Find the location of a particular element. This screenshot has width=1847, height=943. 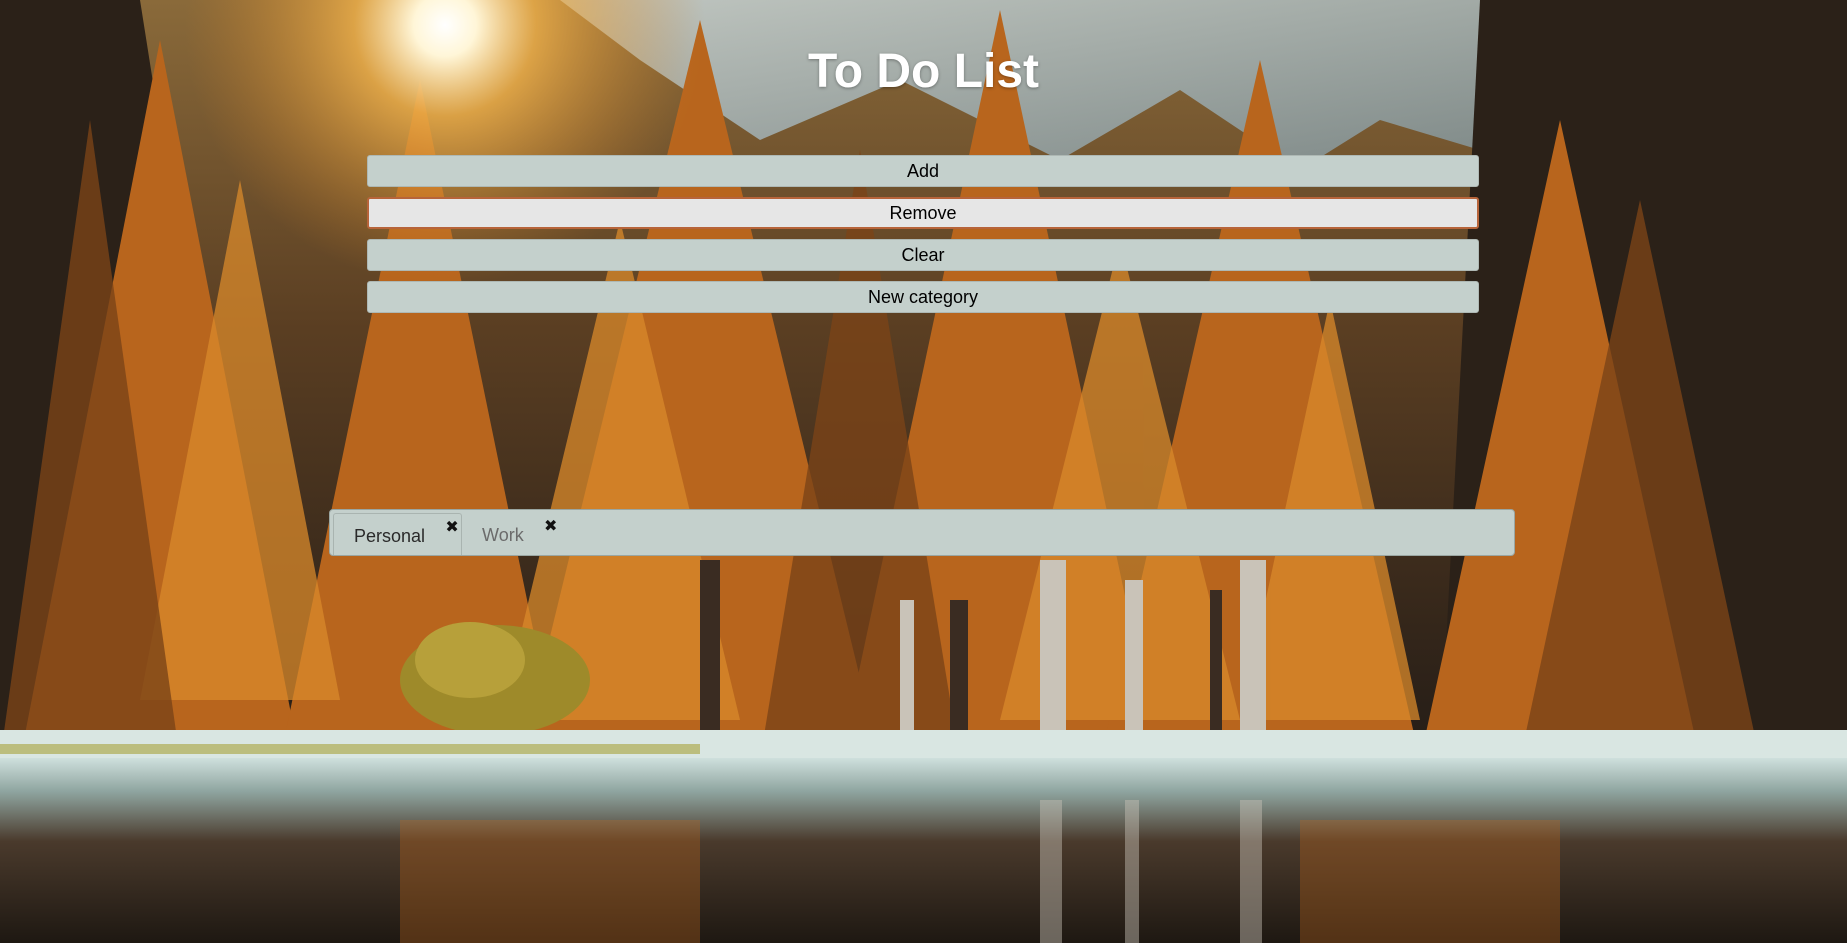

tab-label: Work is located at coordinates (503, 535).